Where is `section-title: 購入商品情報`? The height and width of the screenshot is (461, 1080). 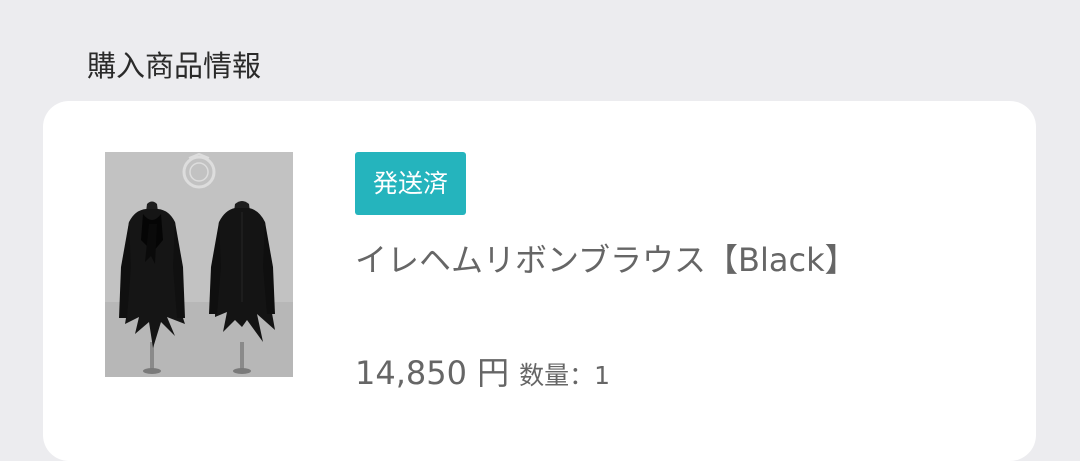
section-title: 購入商品情報 is located at coordinates (174, 66).